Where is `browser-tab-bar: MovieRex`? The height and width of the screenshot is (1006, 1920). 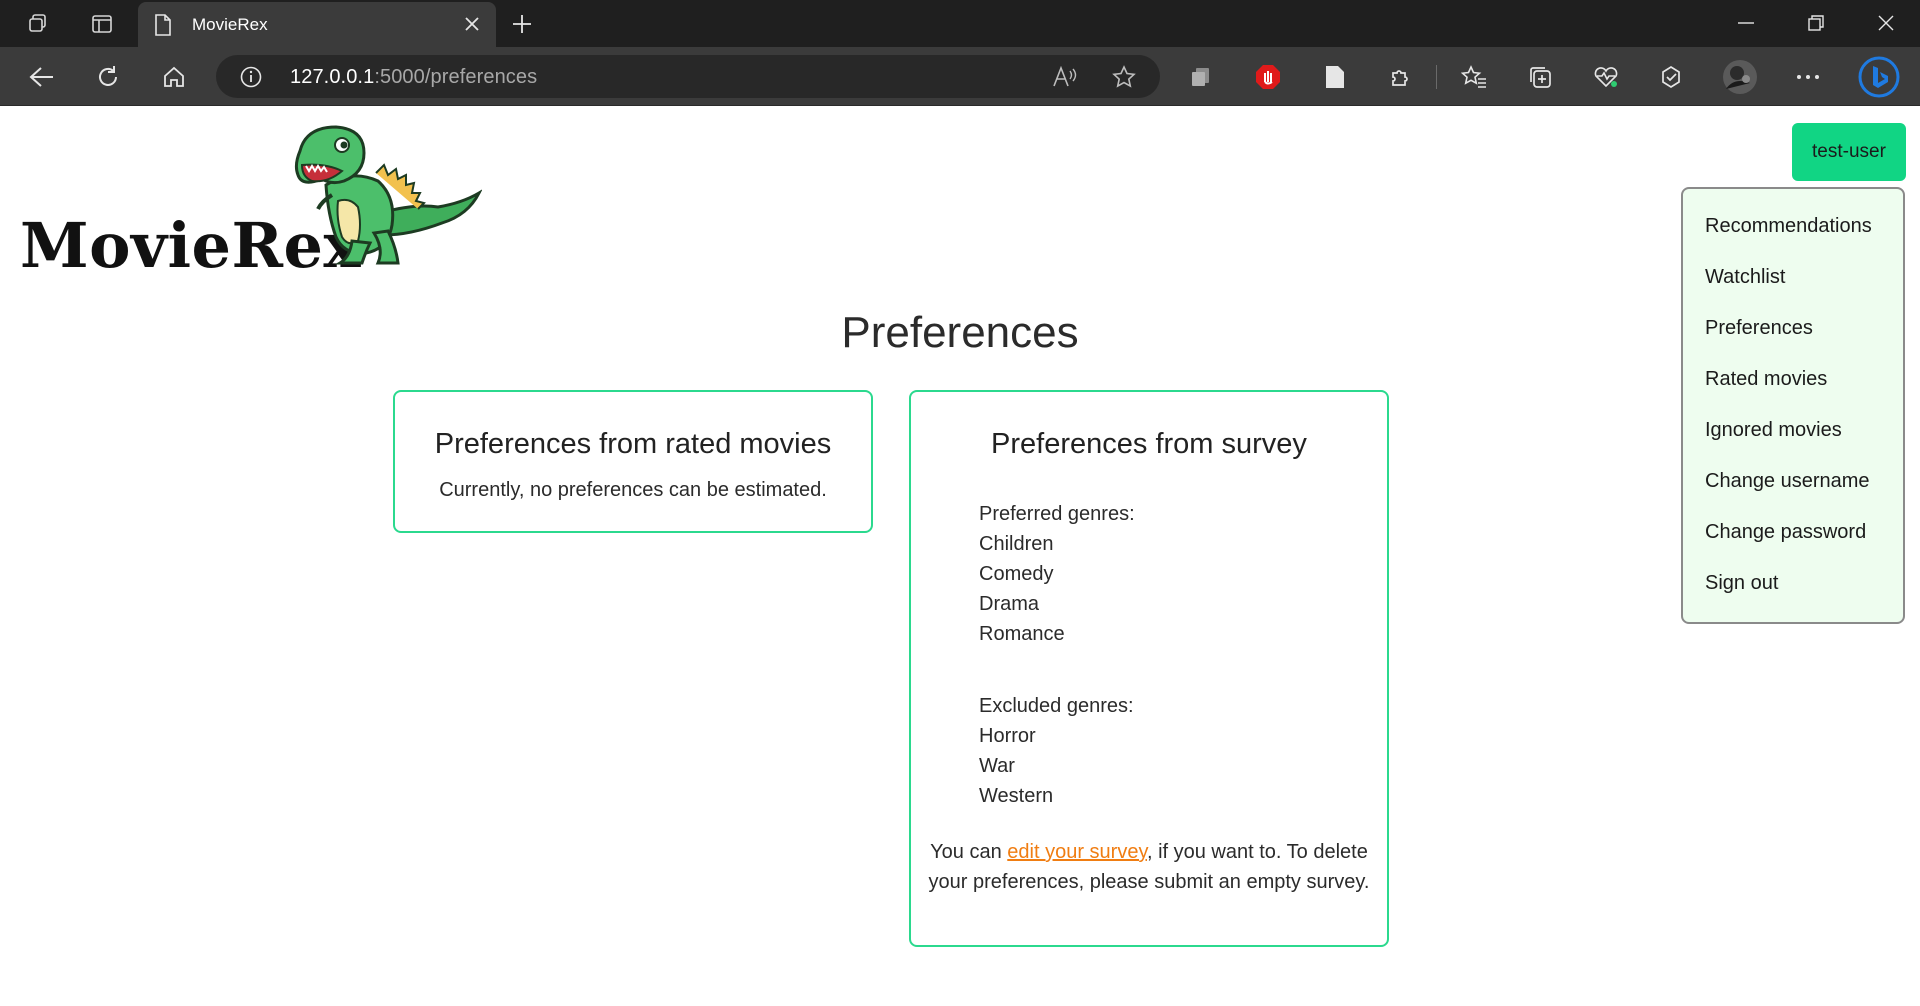
browser-tab-bar: MovieRex is located at coordinates (960, 23).